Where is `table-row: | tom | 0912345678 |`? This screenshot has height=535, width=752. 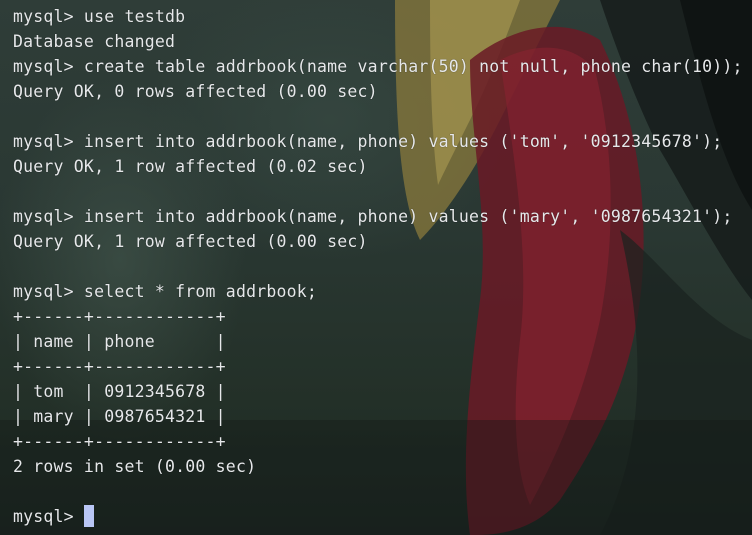
table-row: | tom | 0912345678 | is located at coordinates (119, 391).